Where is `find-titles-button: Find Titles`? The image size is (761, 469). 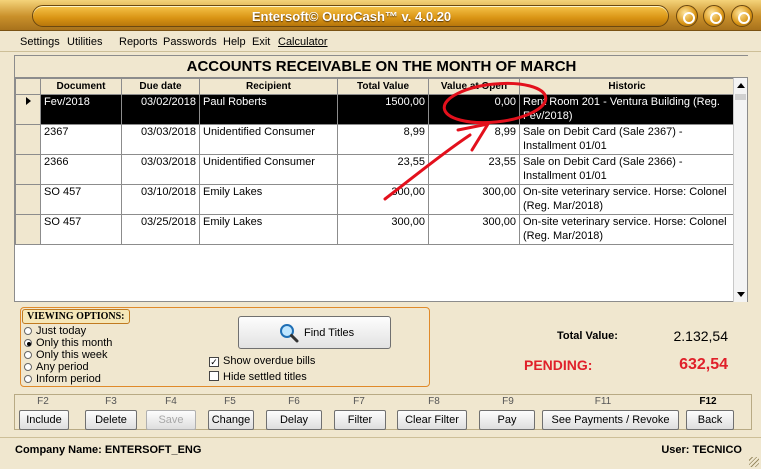
find-titles-button: Find Titles is located at coordinates (314, 332).